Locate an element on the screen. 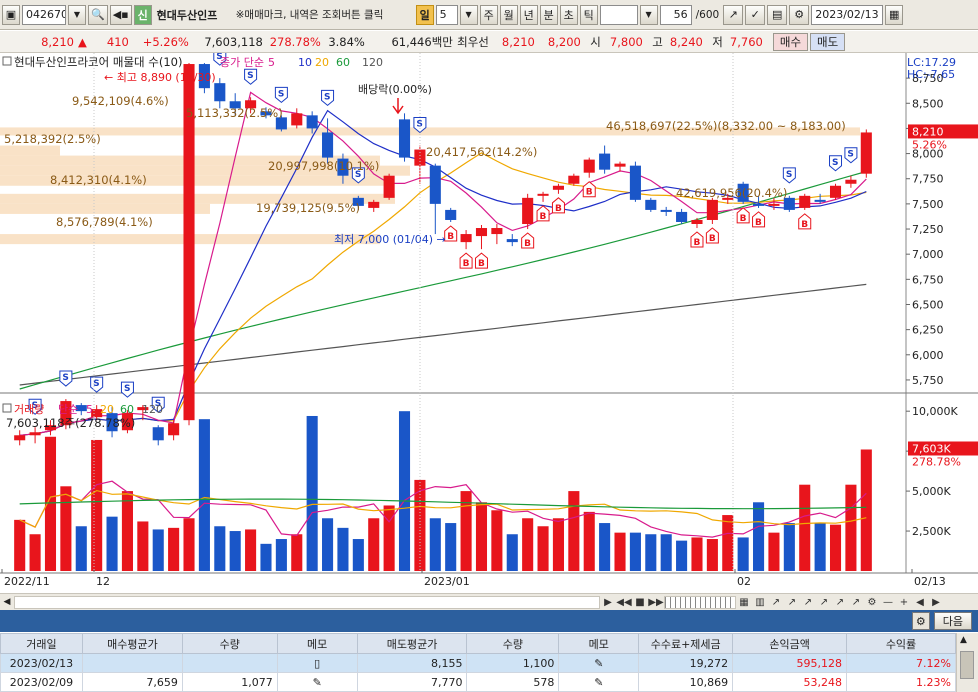  period-day-button: 일 is located at coordinates (424, 14).